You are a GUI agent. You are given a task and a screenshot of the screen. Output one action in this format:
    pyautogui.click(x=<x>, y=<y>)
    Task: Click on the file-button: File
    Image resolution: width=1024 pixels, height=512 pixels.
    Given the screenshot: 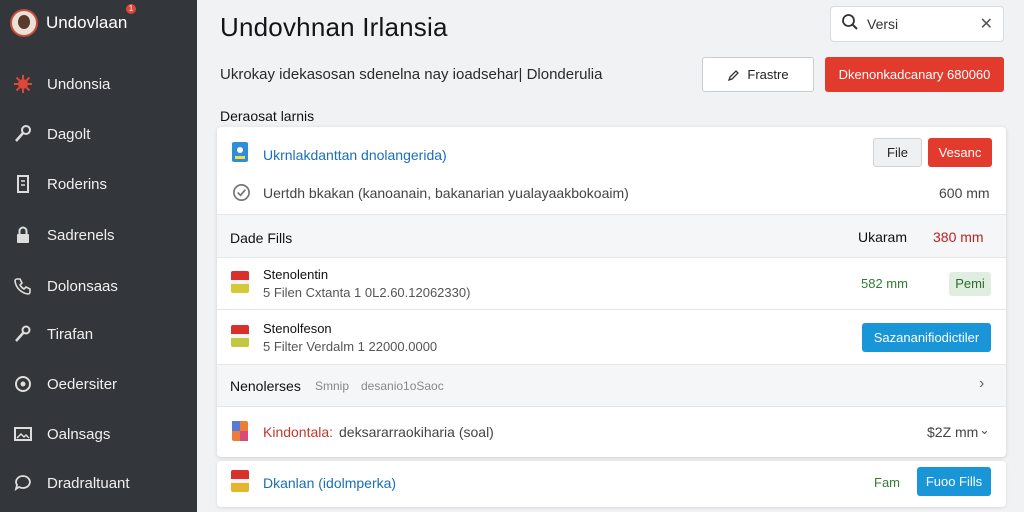 What is the action you would take?
    pyautogui.click(x=897, y=152)
    